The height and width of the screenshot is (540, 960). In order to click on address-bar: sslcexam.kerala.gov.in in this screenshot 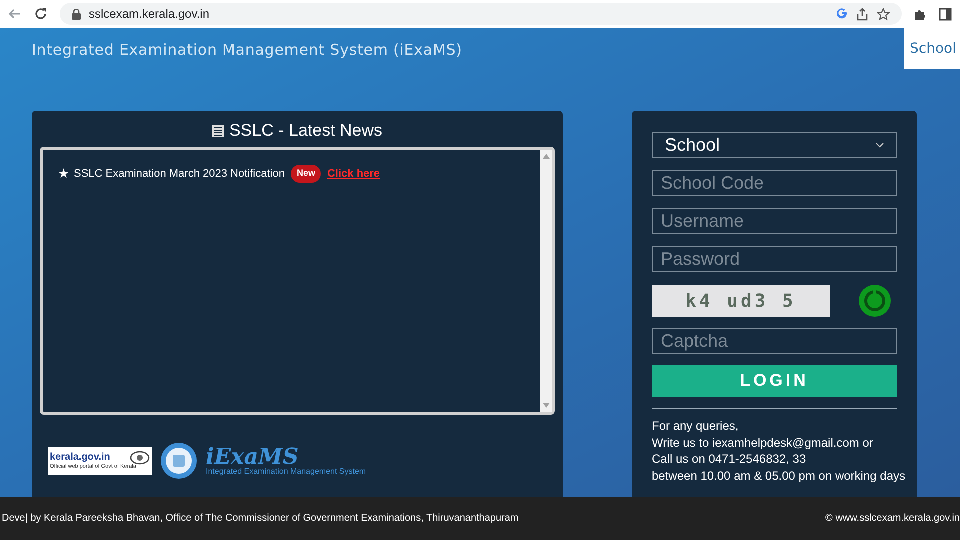, I will do `click(481, 14)`.